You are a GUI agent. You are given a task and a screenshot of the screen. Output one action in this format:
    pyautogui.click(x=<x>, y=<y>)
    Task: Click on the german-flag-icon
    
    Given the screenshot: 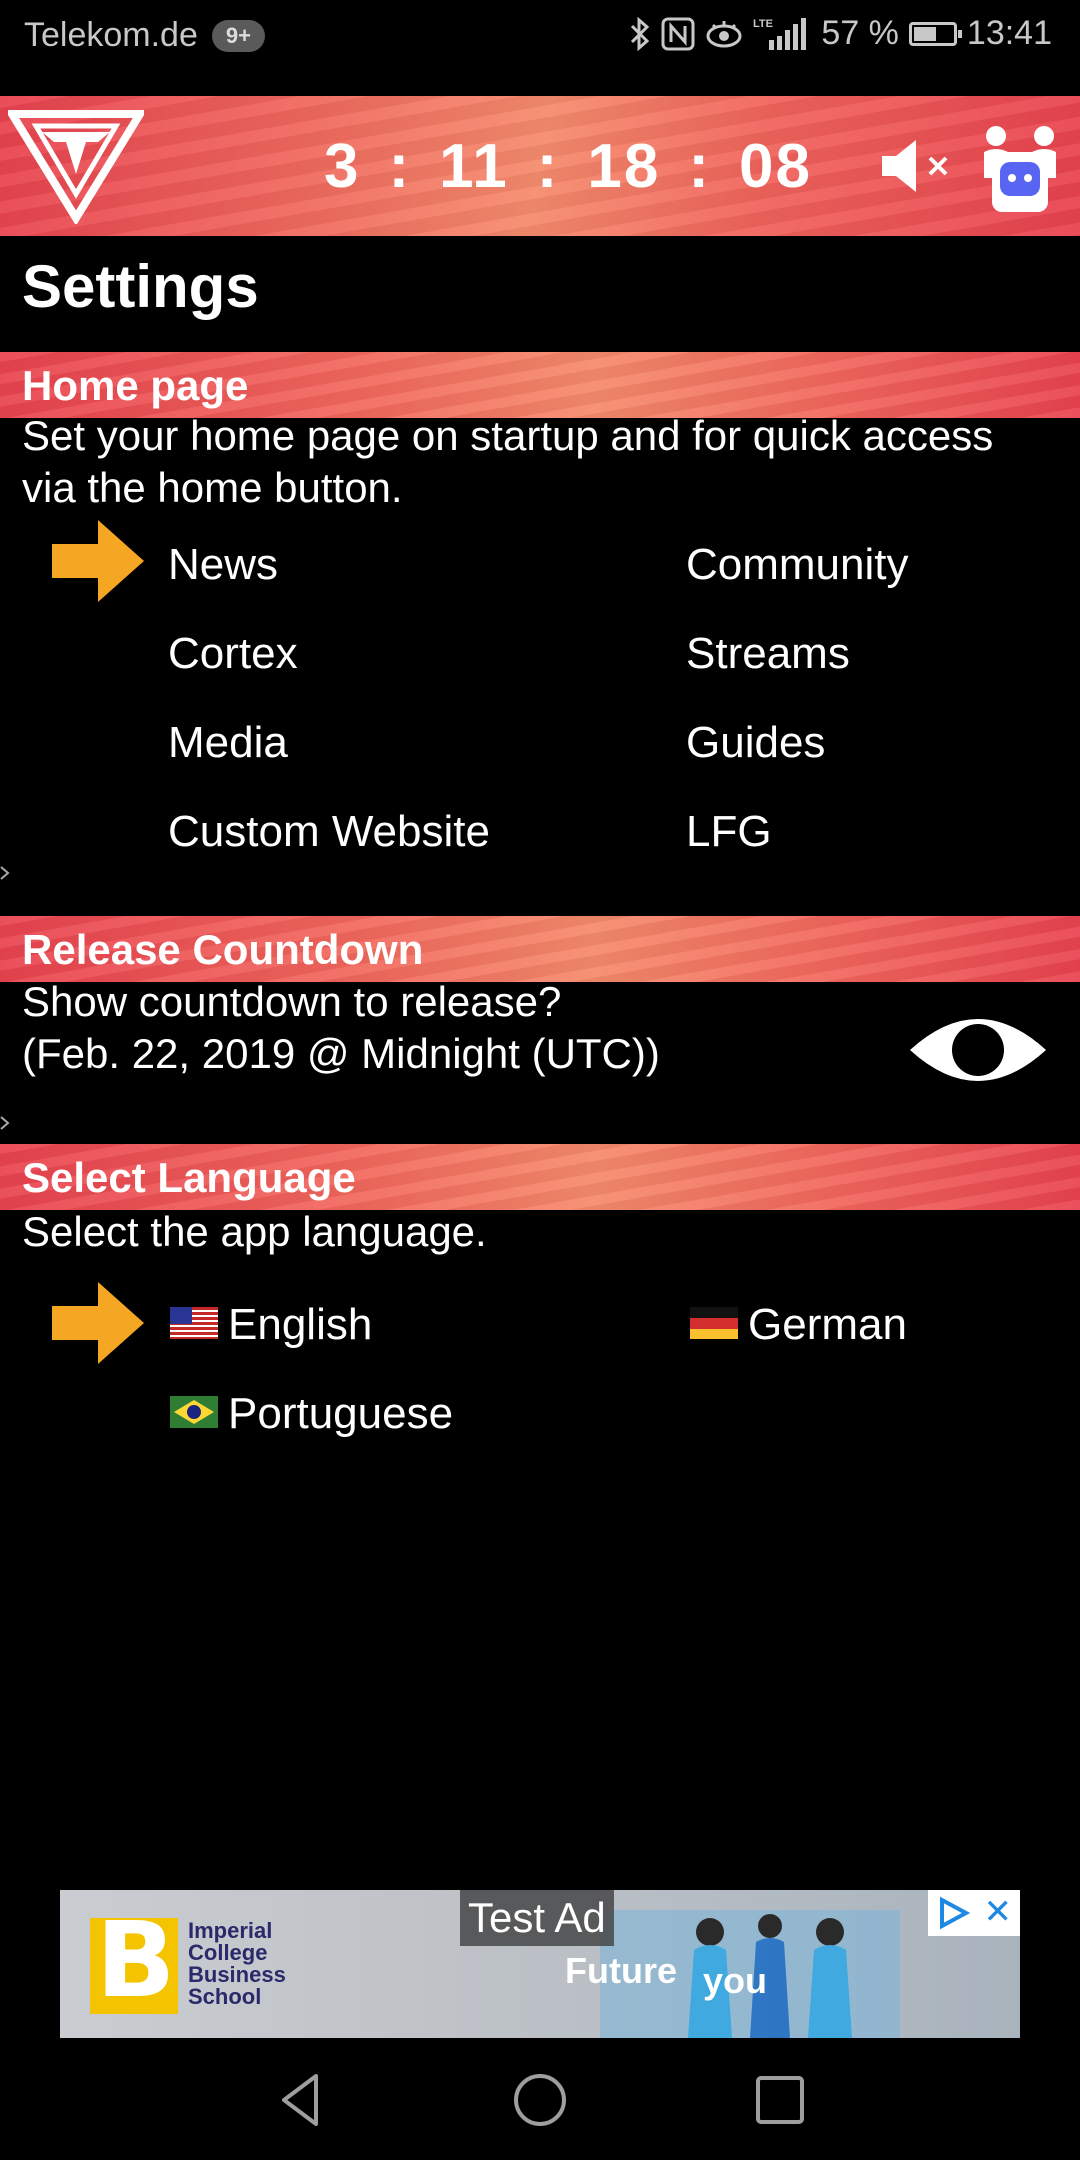 What is the action you would take?
    pyautogui.click(x=714, y=1323)
    